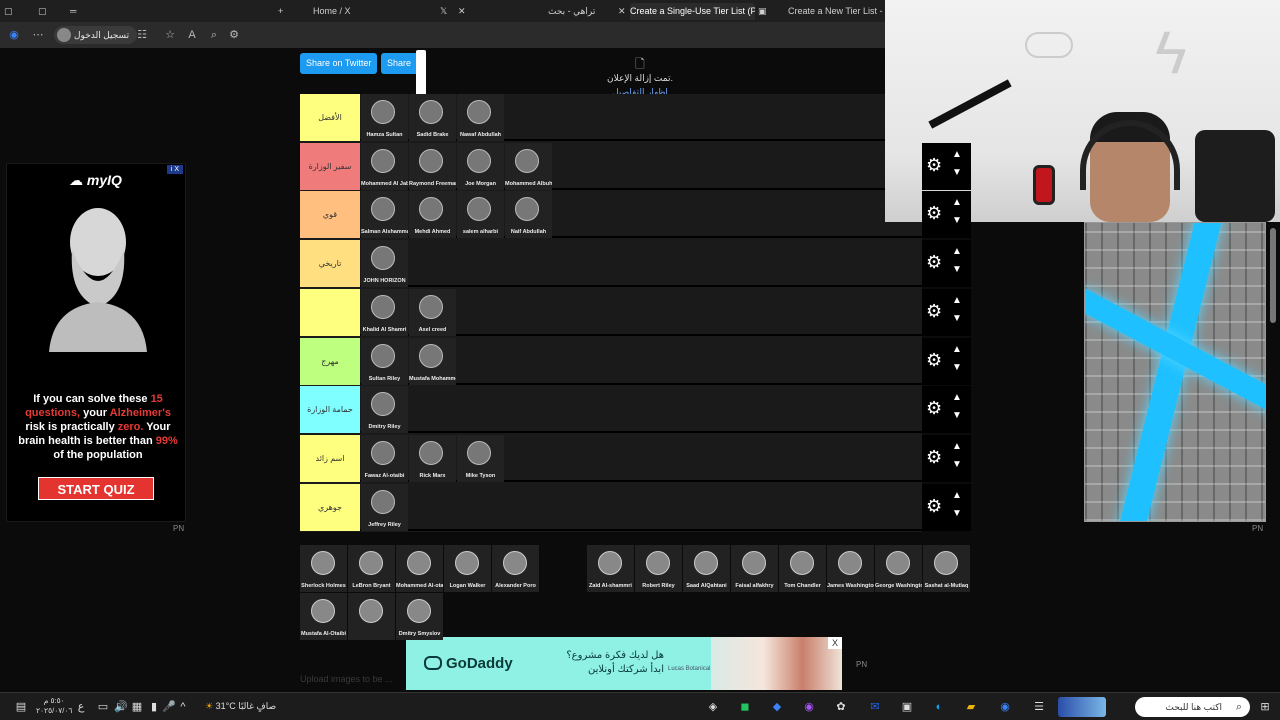 Image resolution: width=1280 pixels, height=720 pixels. I want to click on profile-signin-button: تسجيل الدخول, so click(96, 35).